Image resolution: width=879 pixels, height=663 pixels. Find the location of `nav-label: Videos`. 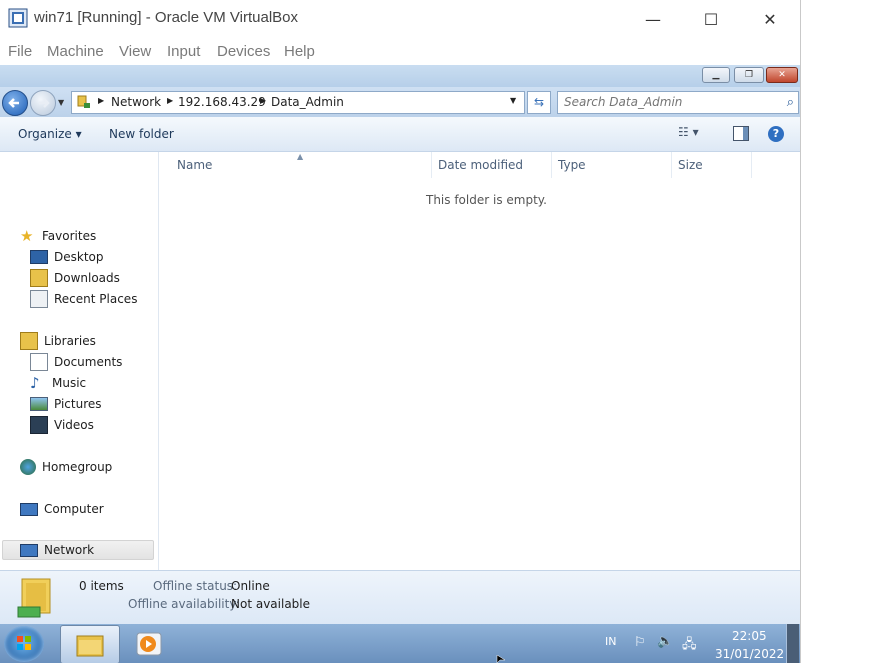

nav-label: Videos is located at coordinates (74, 425).